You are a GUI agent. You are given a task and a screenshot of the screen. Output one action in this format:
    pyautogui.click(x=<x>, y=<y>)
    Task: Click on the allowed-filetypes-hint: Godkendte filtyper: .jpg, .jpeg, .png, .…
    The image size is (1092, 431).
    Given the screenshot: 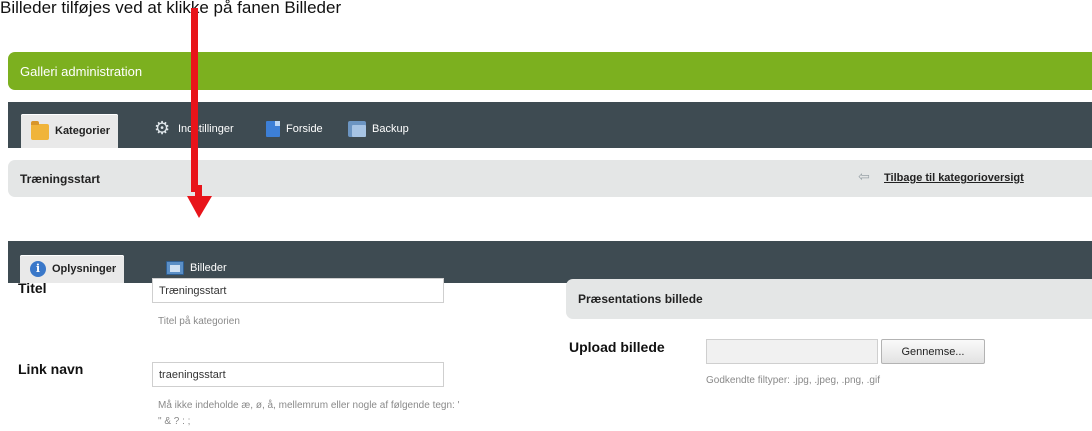 What is the action you would take?
    pyautogui.click(x=793, y=380)
    